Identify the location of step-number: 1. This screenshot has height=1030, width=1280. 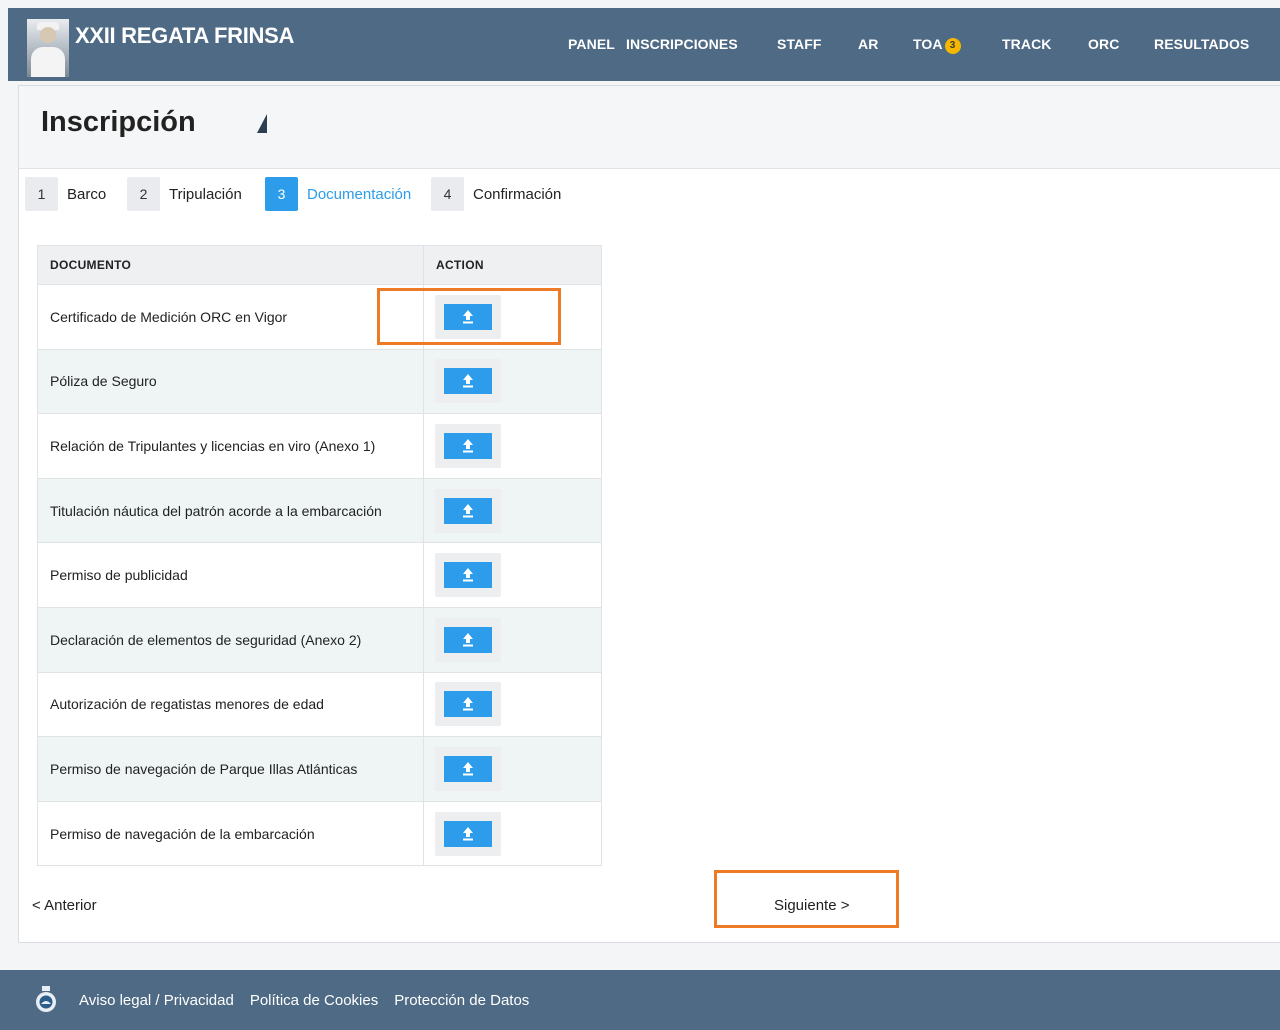
(41, 194).